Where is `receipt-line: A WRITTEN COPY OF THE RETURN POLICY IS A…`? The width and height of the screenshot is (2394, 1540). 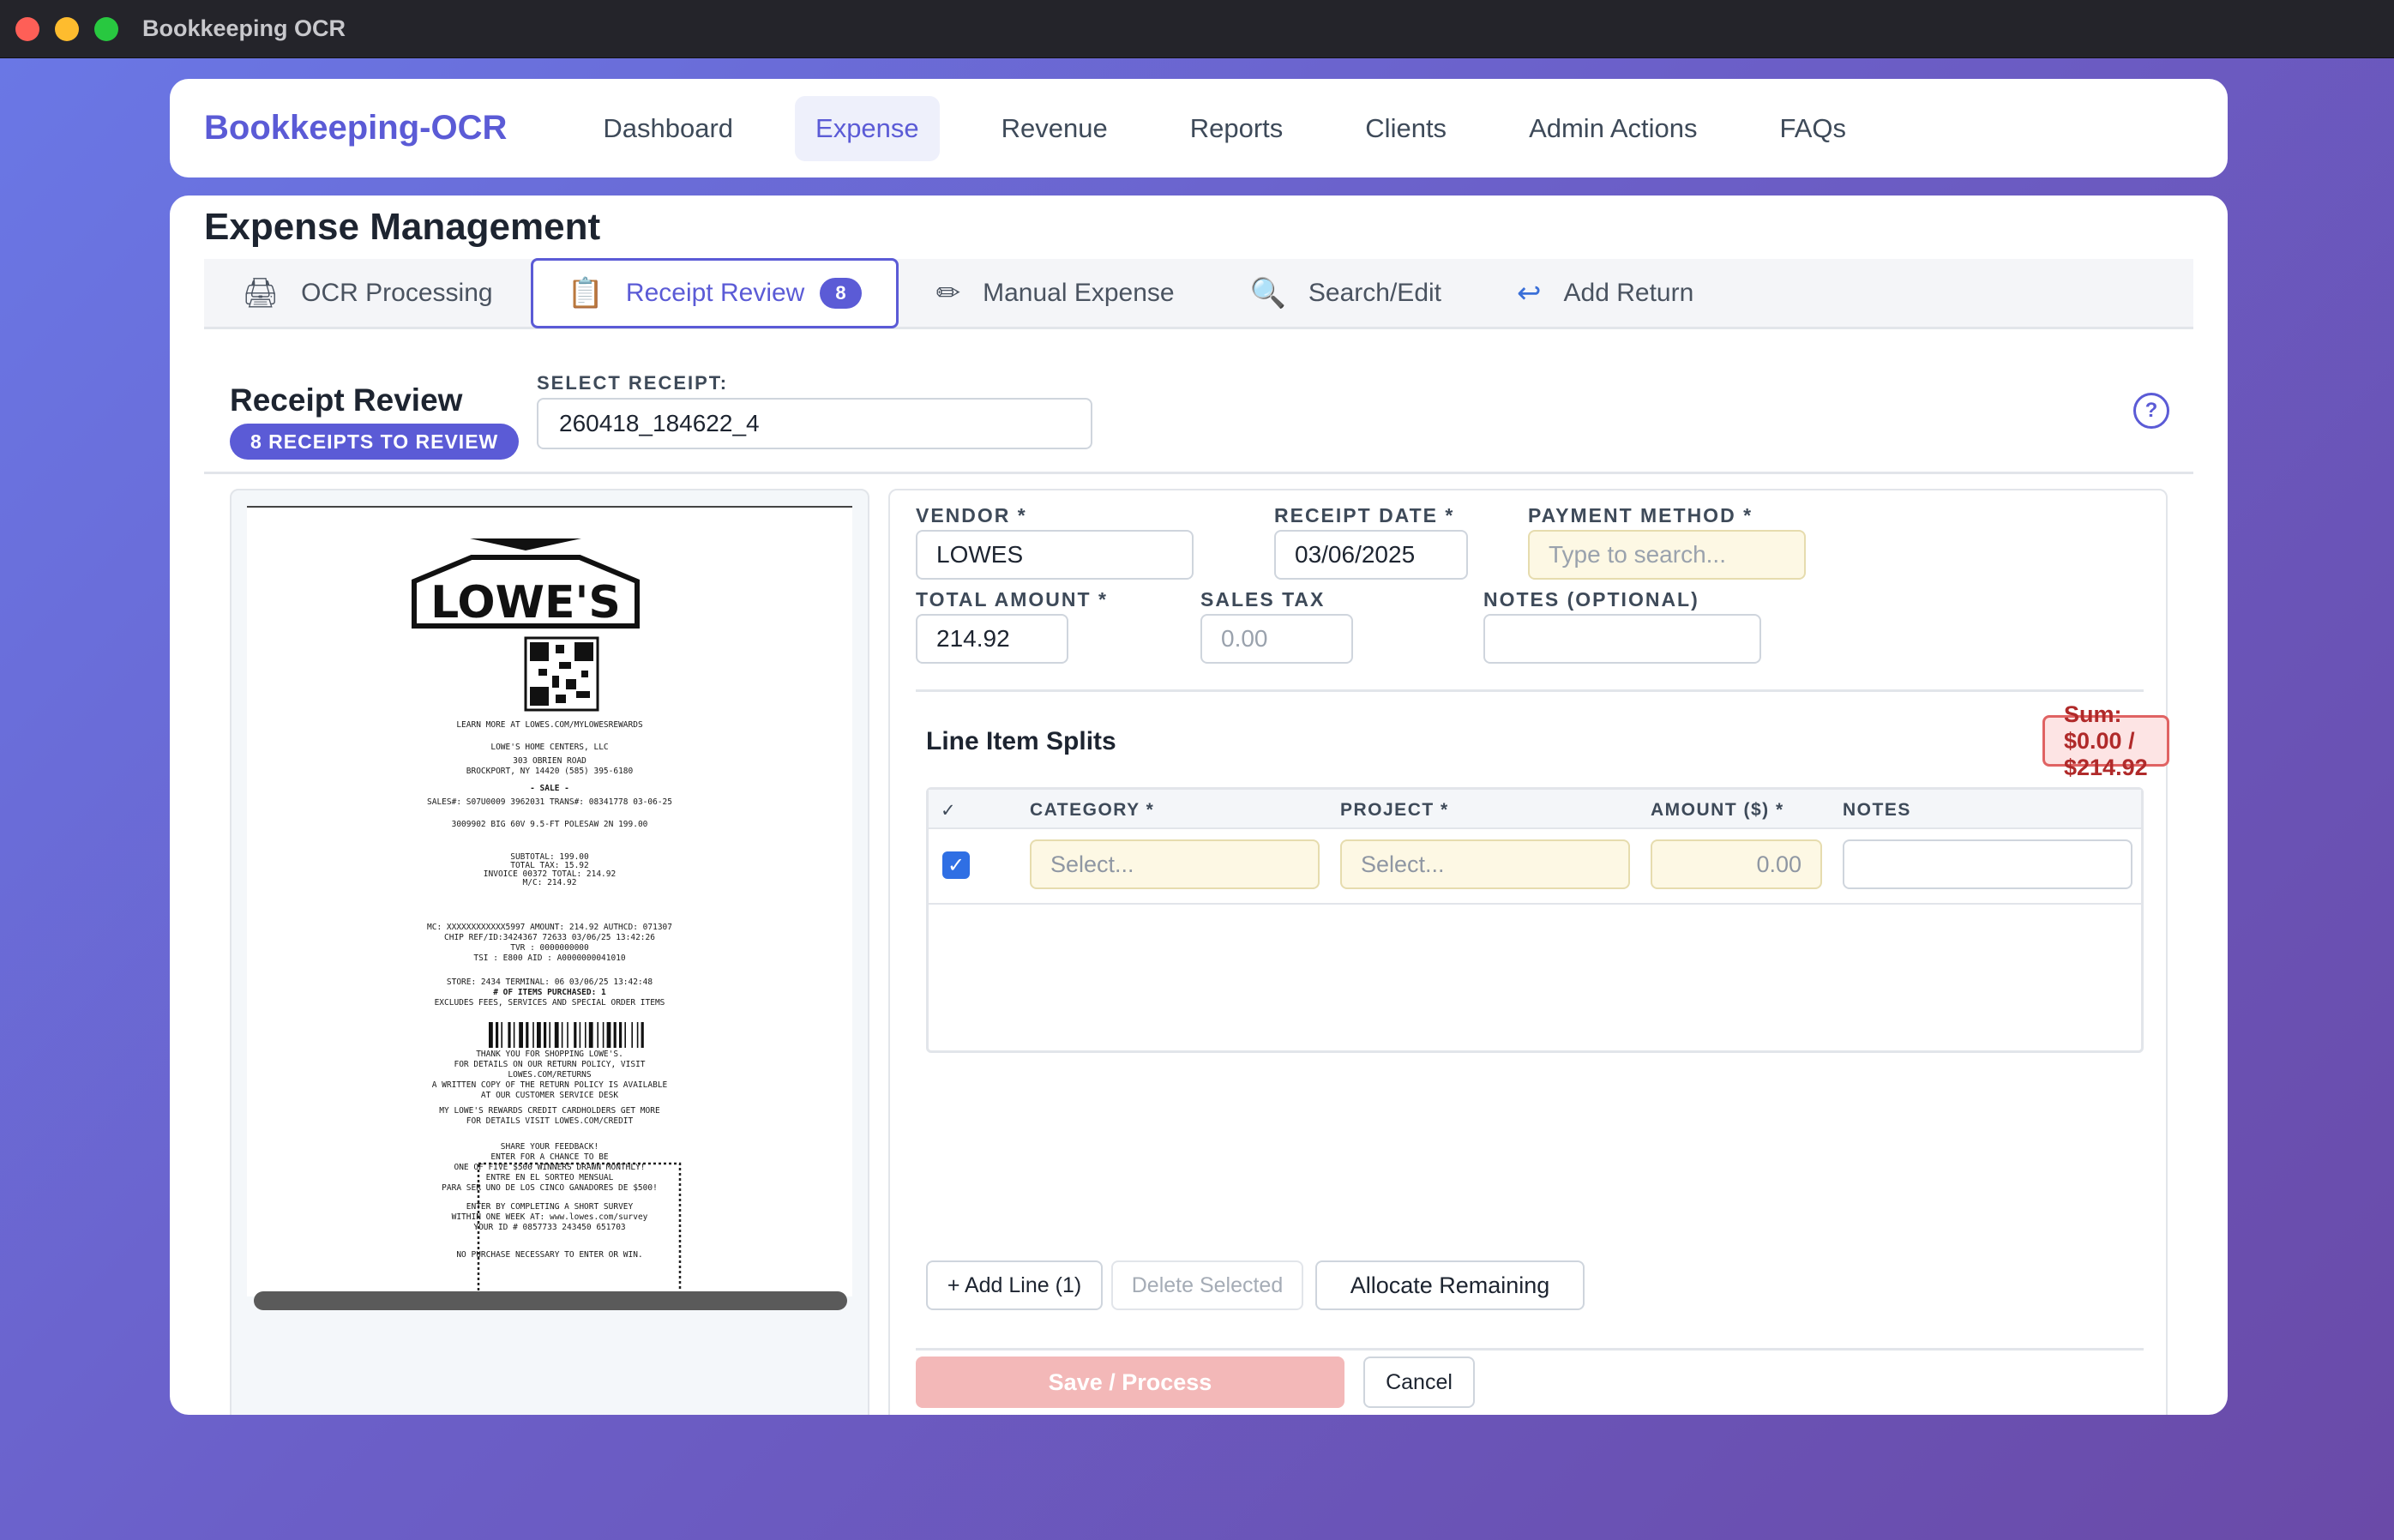
receipt-line: A WRITTEN COPY OF THE RETURN POLICY IS A… is located at coordinates (550, 1085).